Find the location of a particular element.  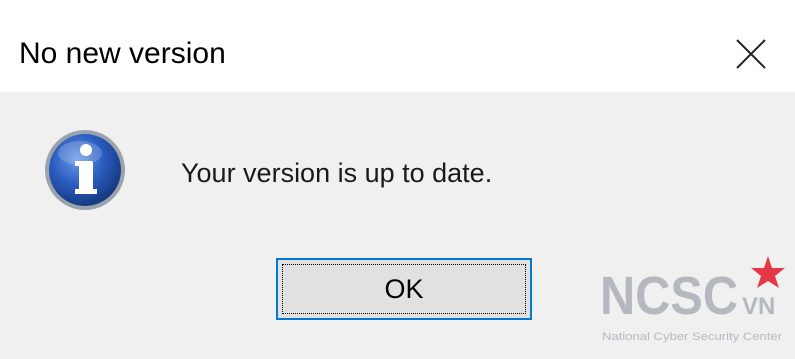

star-icon is located at coordinates (768, 272).